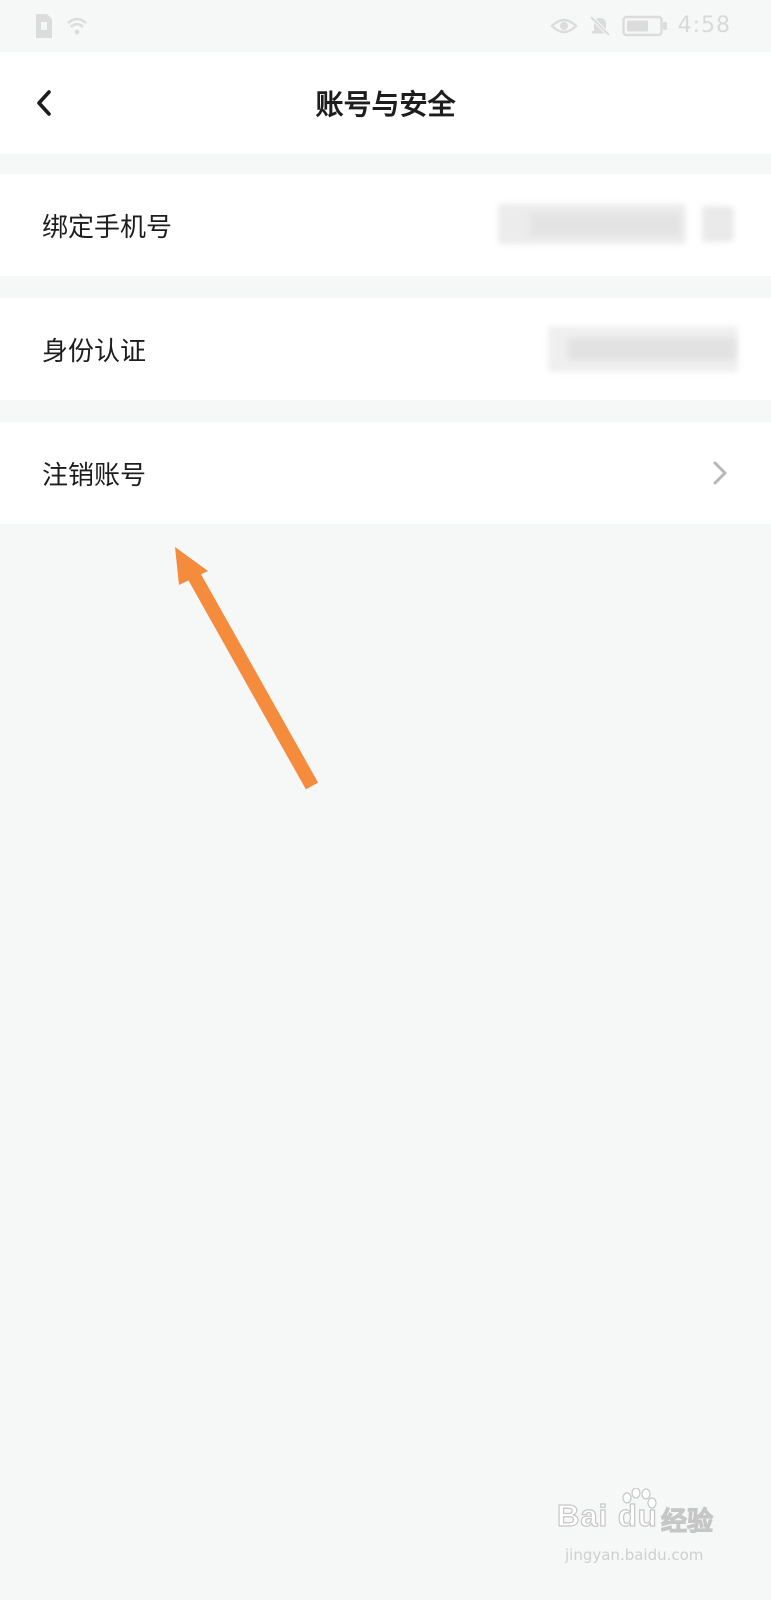  I want to click on row-bind-phone-label: 绑定手机号, so click(107, 227).